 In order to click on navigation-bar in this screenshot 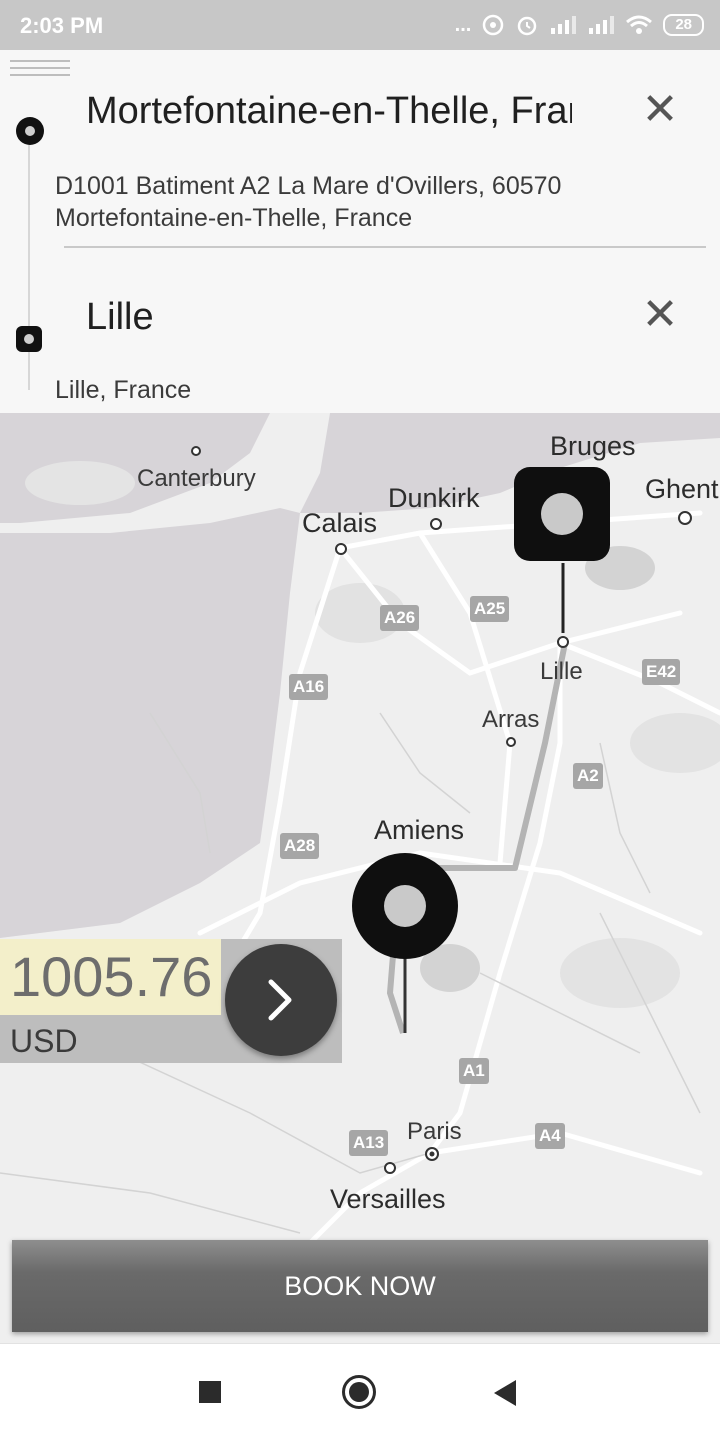, I will do `click(360, 1391)`.